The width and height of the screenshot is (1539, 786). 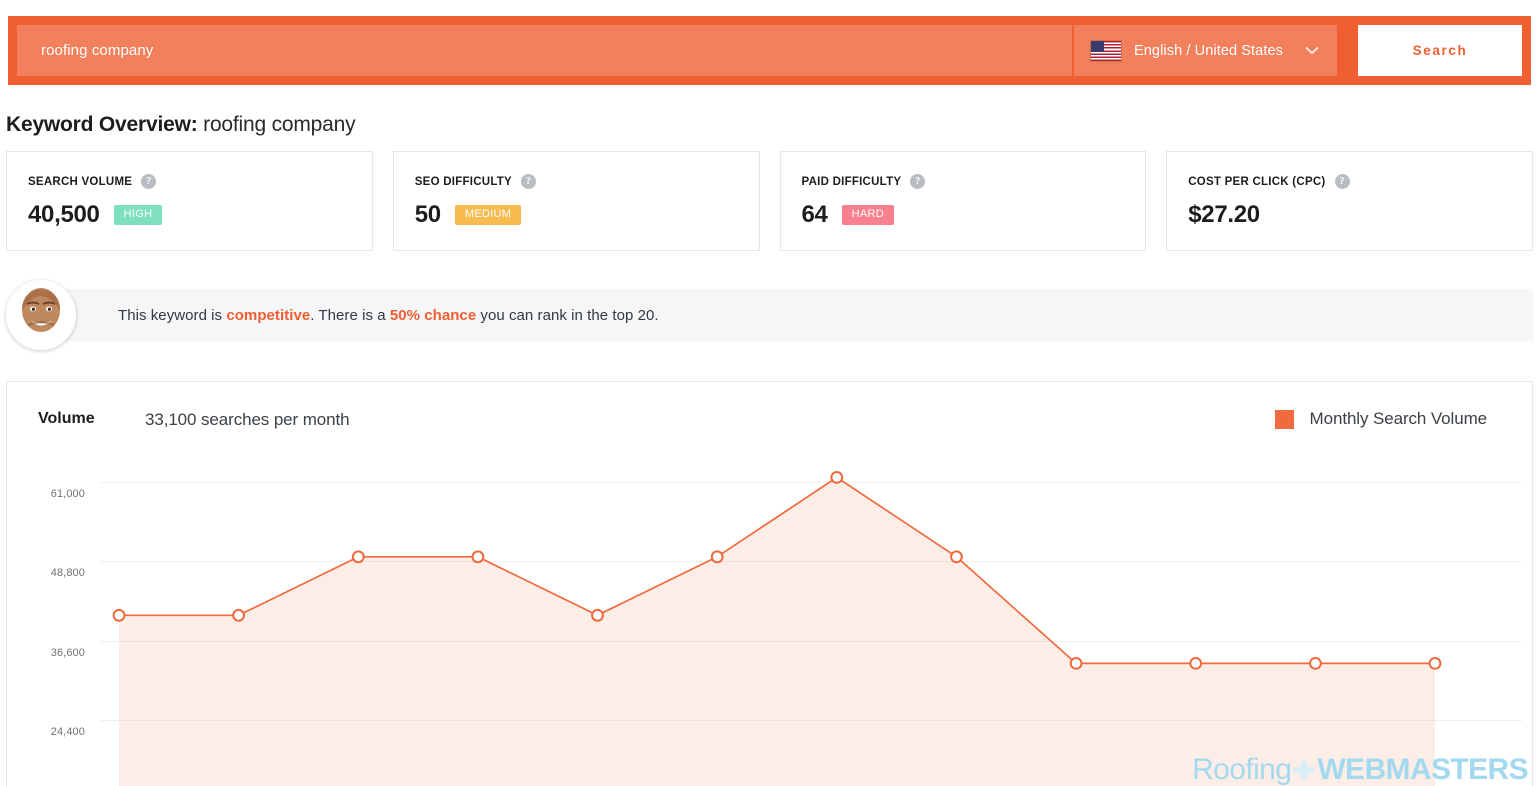 What do you see at coordinates (1360, 215) in the screenshot?
I see `metric-row: $27.20` at bounding box center [1360, 215].